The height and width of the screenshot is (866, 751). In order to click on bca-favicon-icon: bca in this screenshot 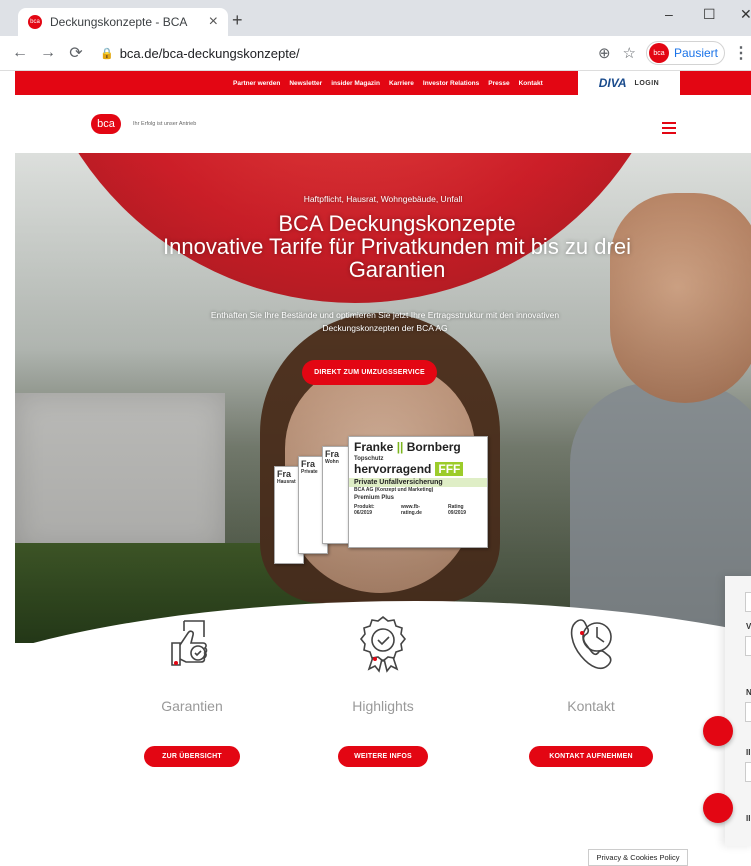, I will do `click(35, 22)`.